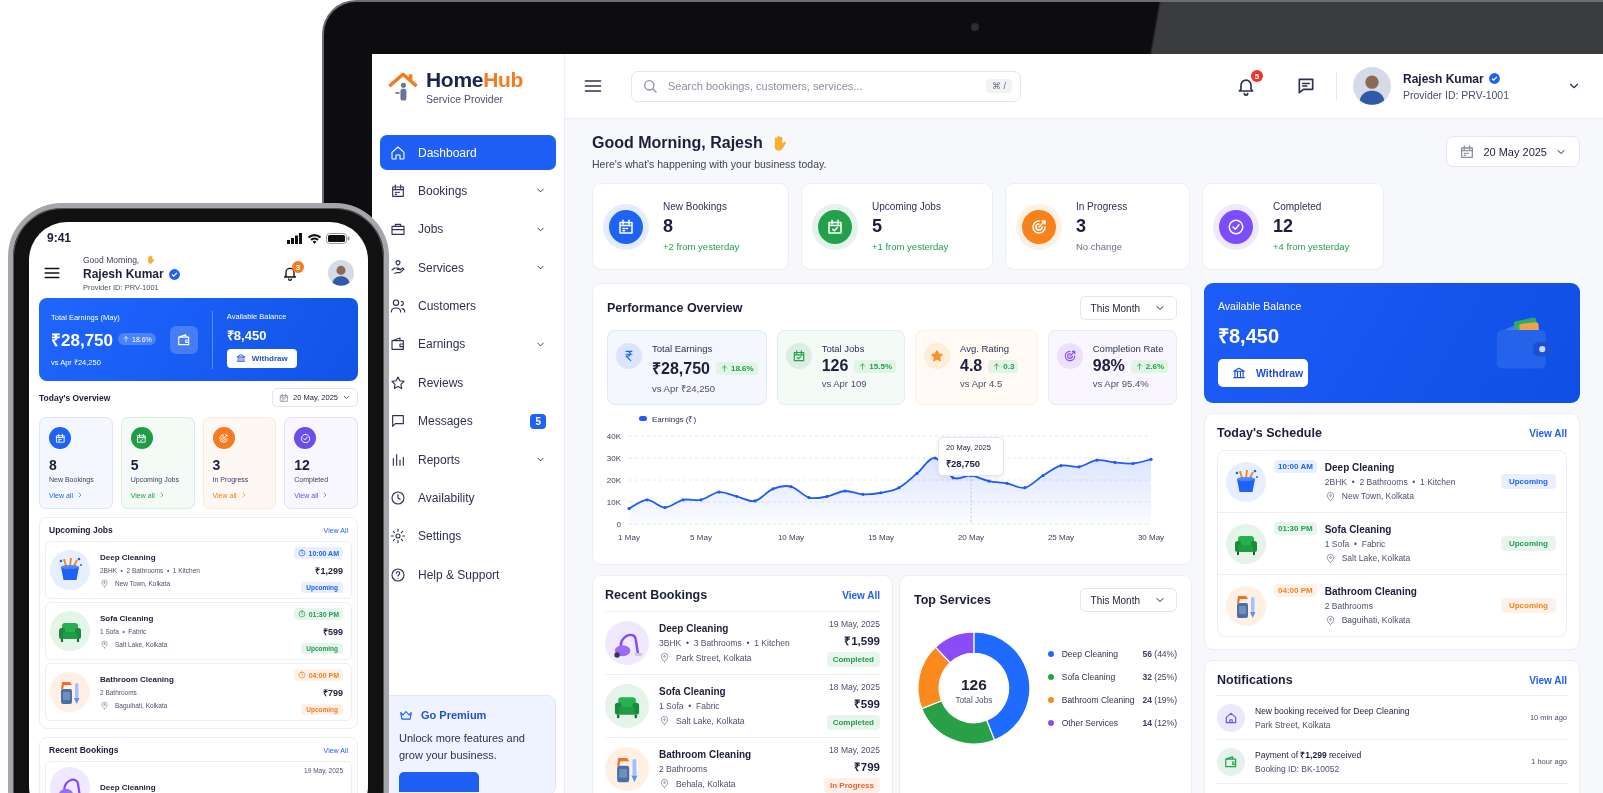 This screenshot has height=793, width=1603. What do you see at coordinates (690, 706) in the screenshot?
I see `booking-details: 1 Sofa • Fabric` at bounding box center [690, 706].